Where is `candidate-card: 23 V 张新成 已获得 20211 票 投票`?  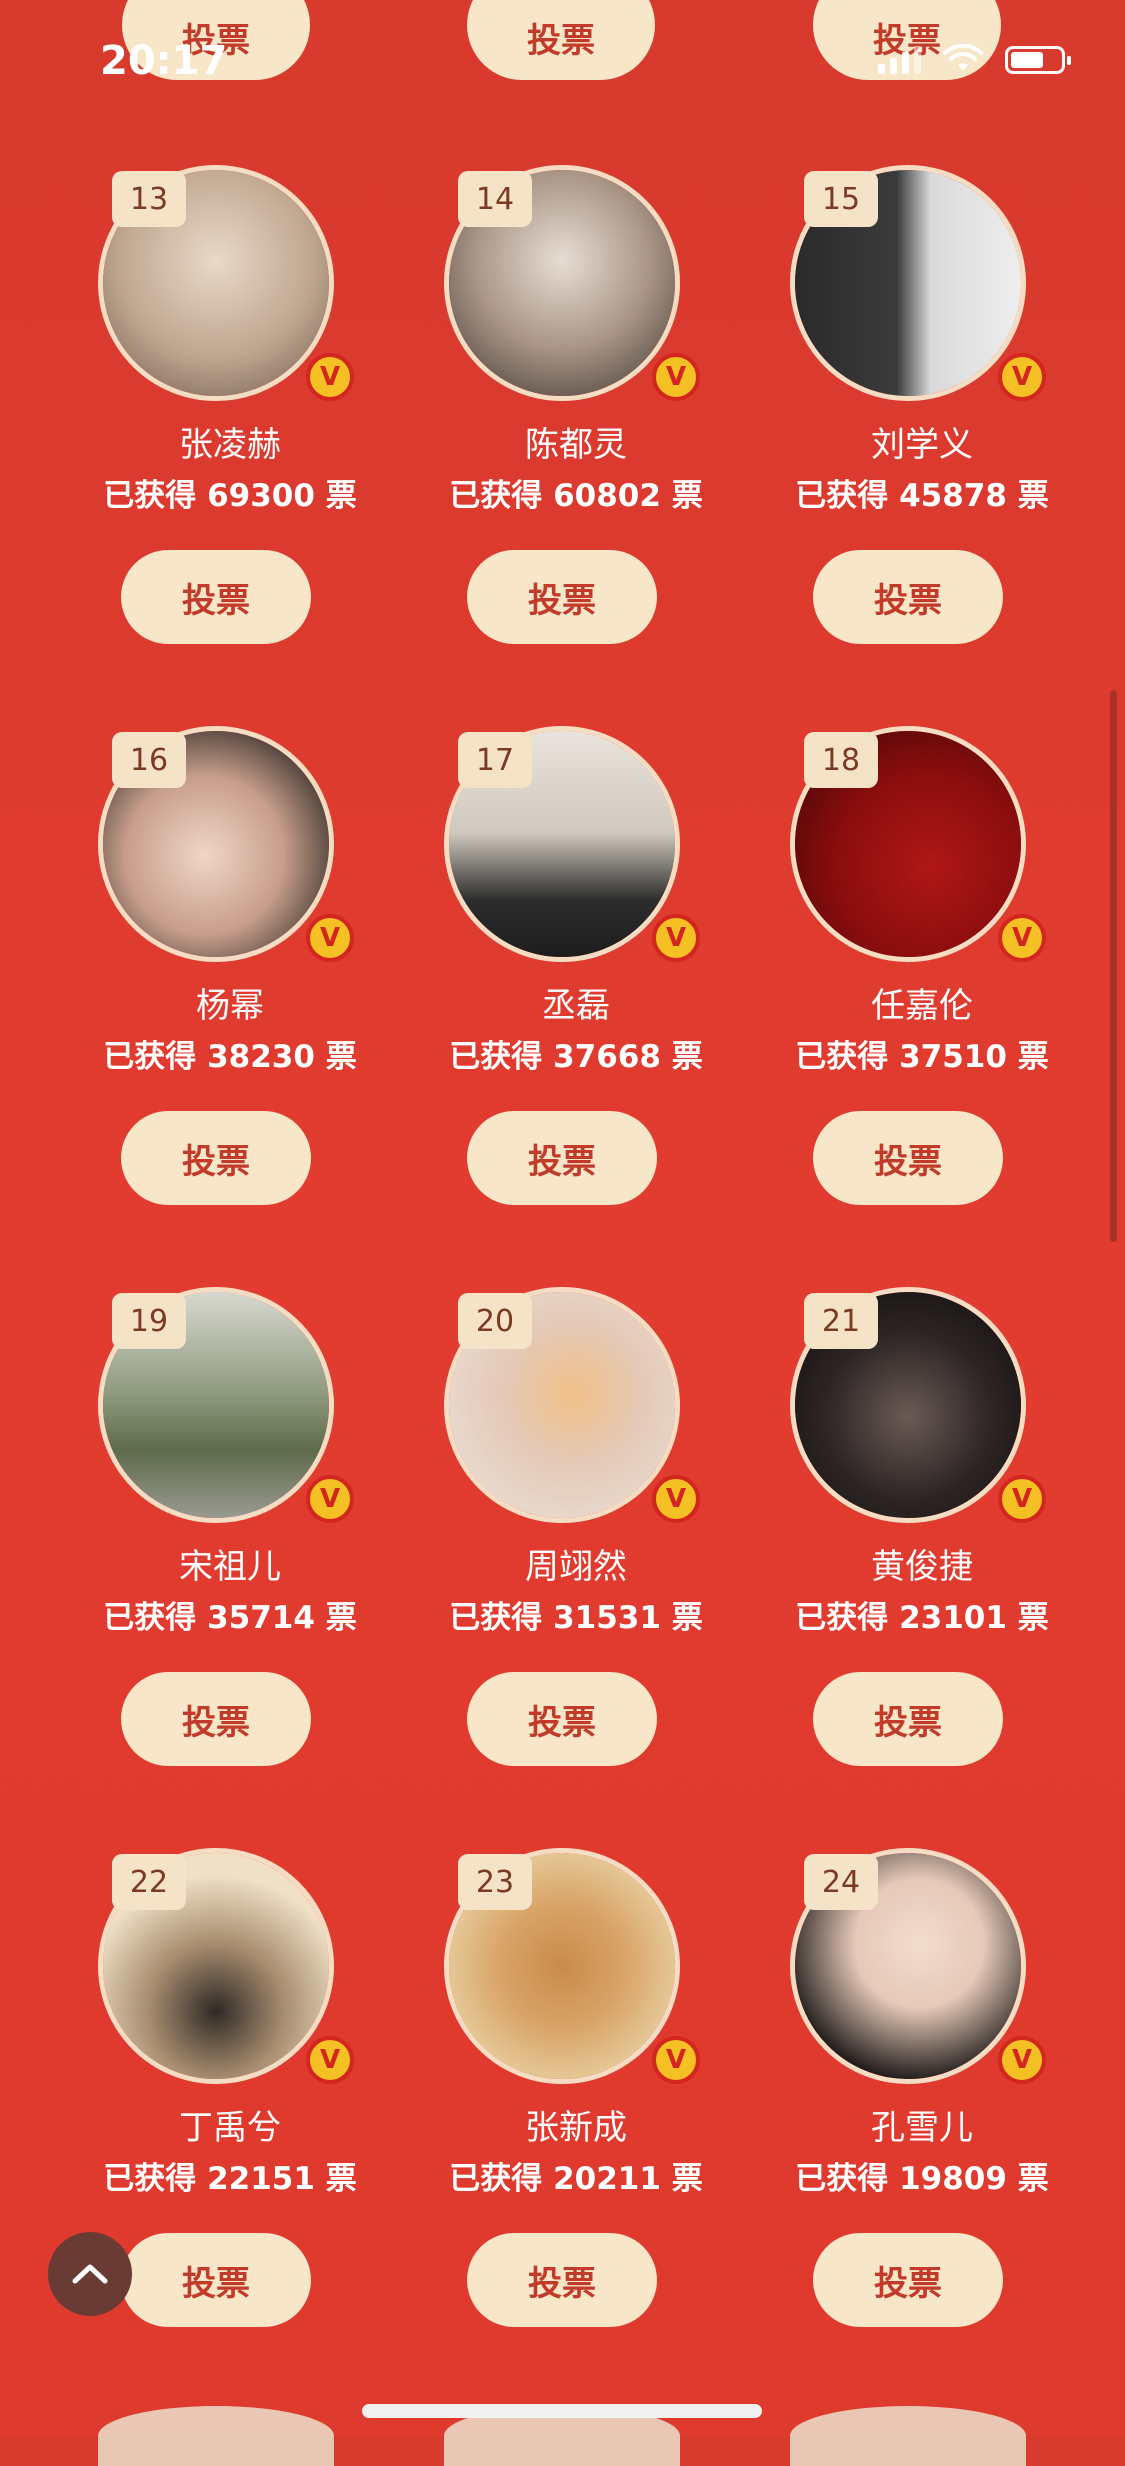
candidate-card: 23 V 张新成 已获得 20211 票 投票 is located at coordinates (576, 2108).